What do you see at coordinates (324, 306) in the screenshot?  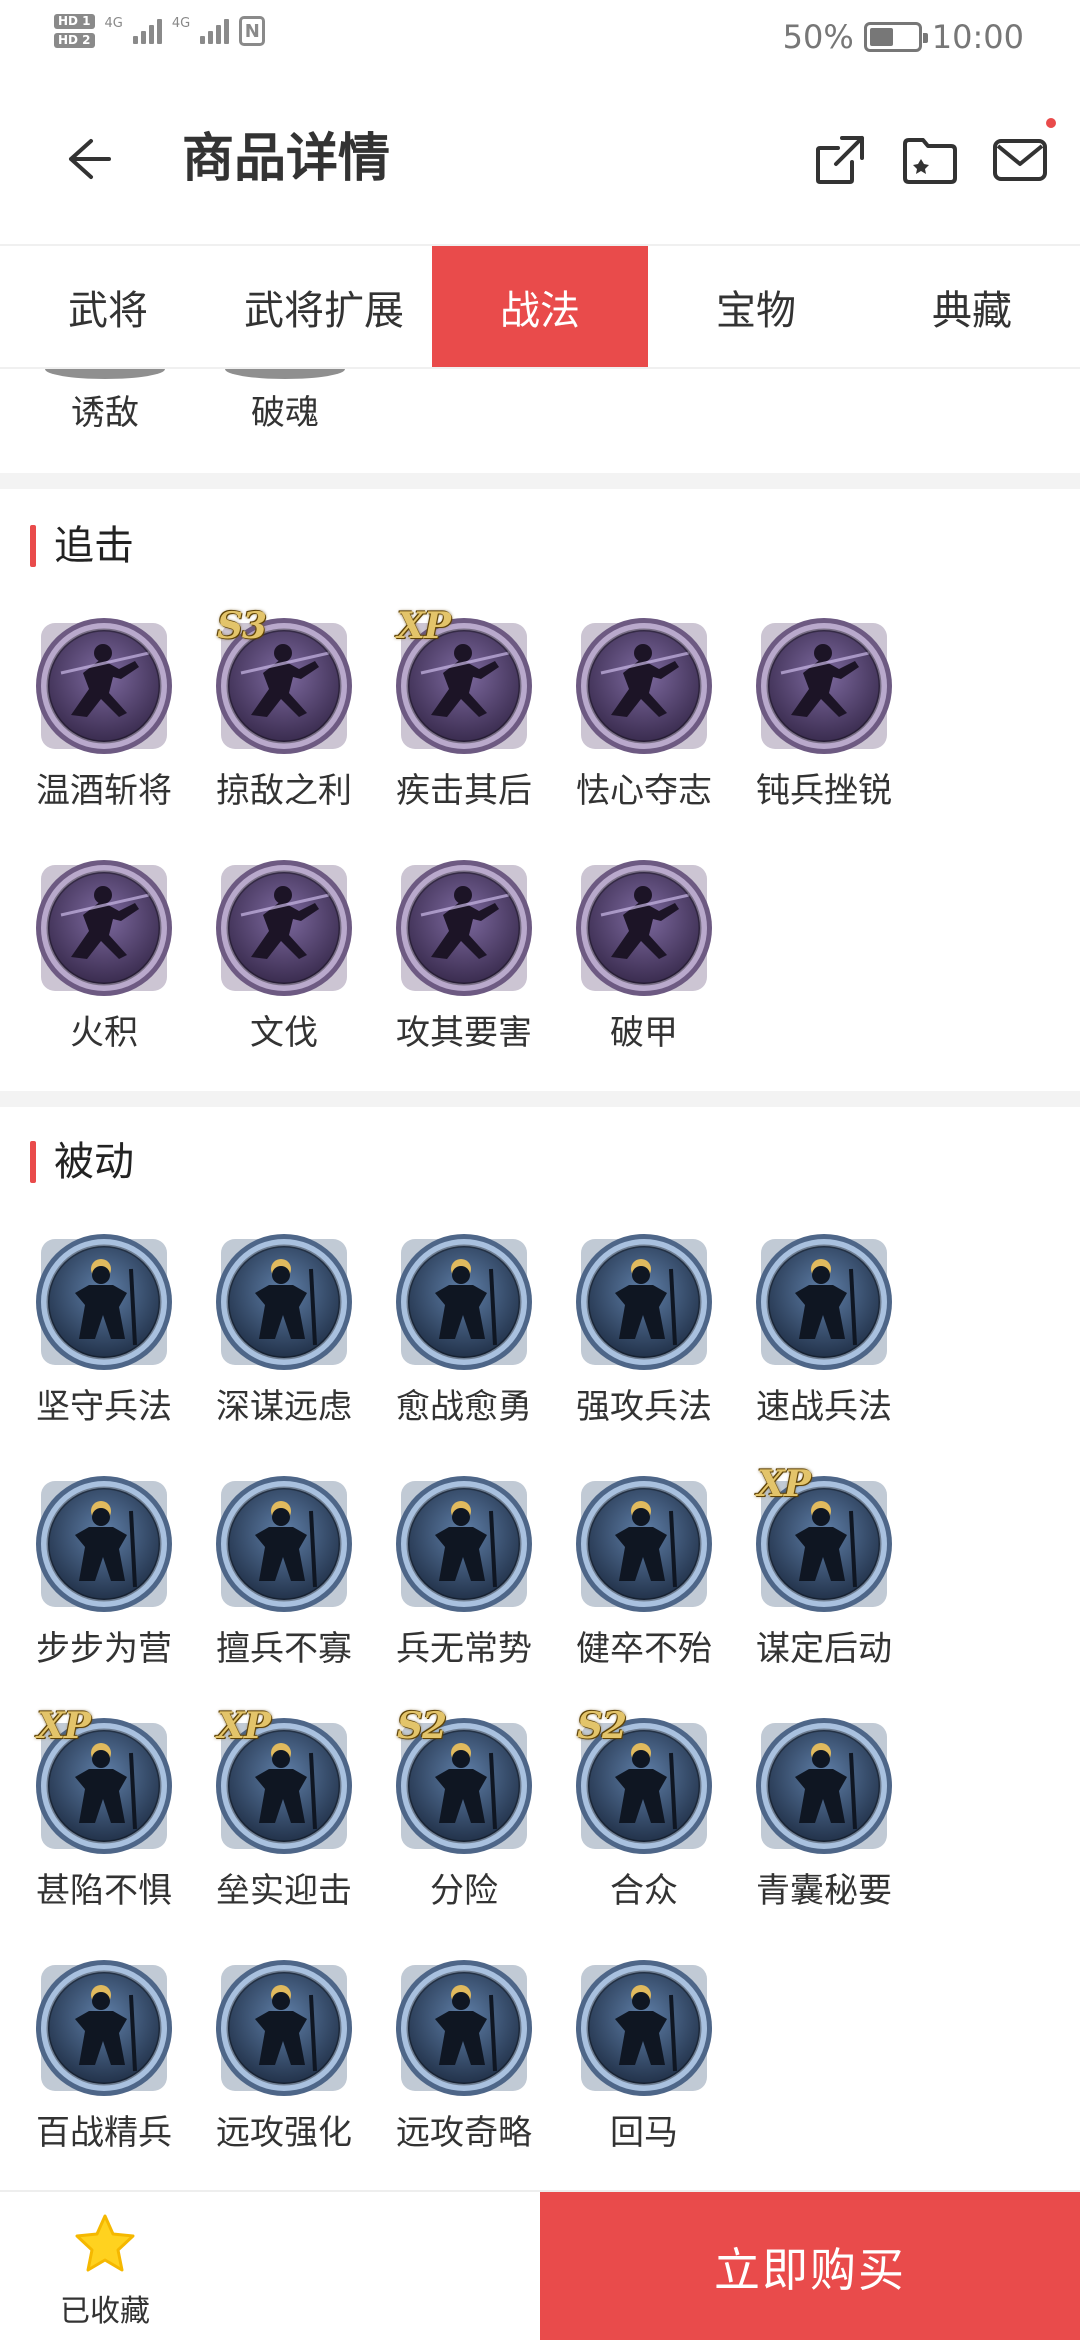 I see `tab-wujiang-kuozhan: 武将扩展` at bounding box center [324, 306].